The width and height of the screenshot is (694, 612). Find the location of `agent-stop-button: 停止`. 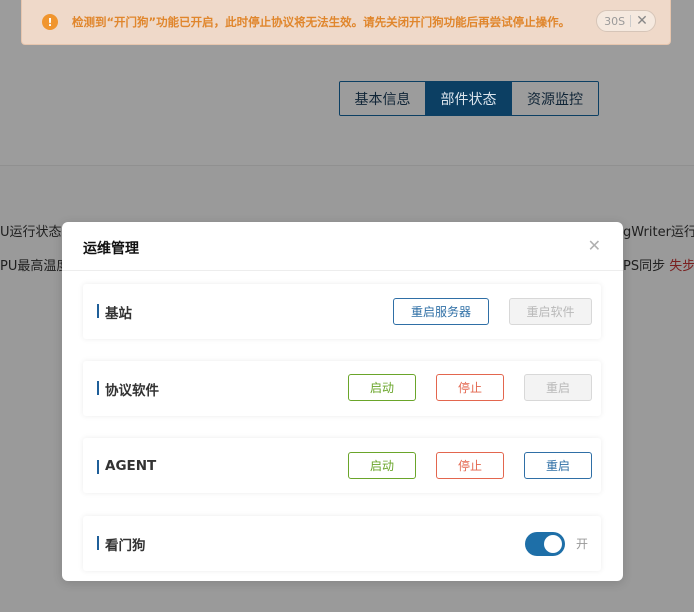

agent-stop-button: 停止 is located at coordinates (470, 465).